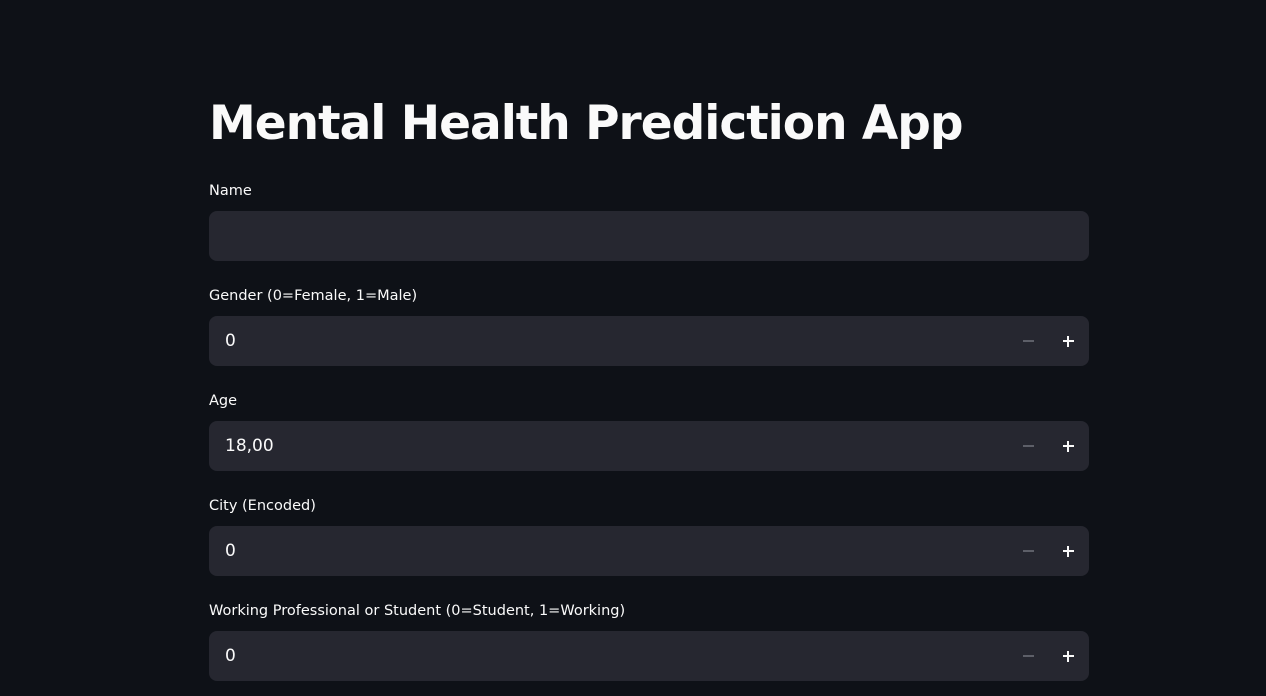 Image resolution: width=1266 pixels, height=696 pixels. I want to click on name-input-box, so click(649, 236).